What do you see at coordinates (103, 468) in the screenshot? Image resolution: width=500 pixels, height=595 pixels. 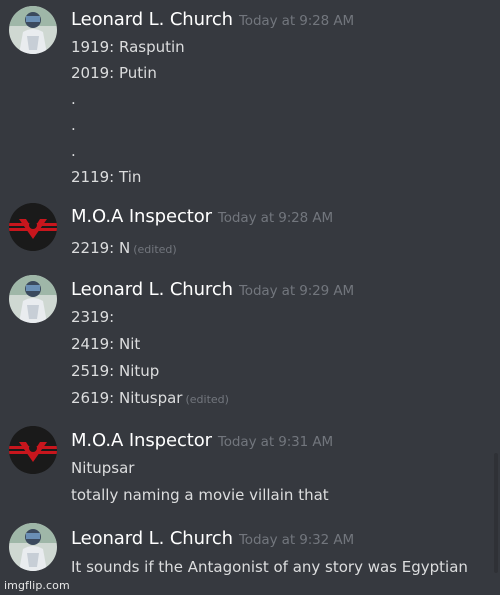 I see `message-line: Nitupsar` at bounding box center [103, 468].